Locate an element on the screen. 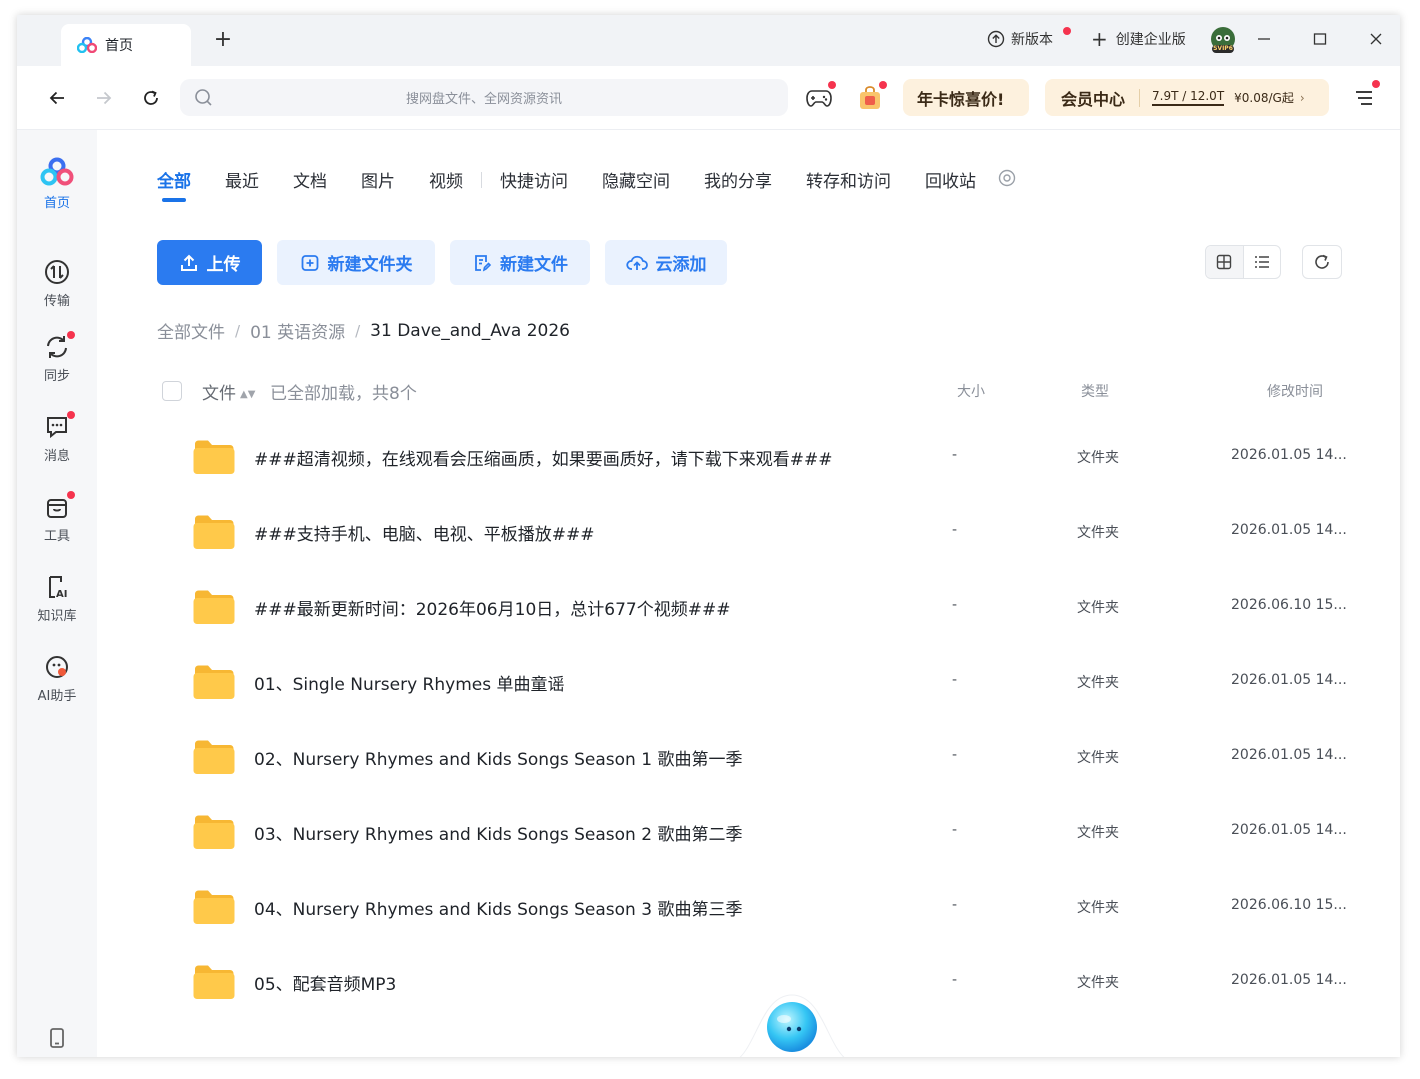 The image size is (1420, 1079). cloud-upload-icon is located at coordinates (636, 262).